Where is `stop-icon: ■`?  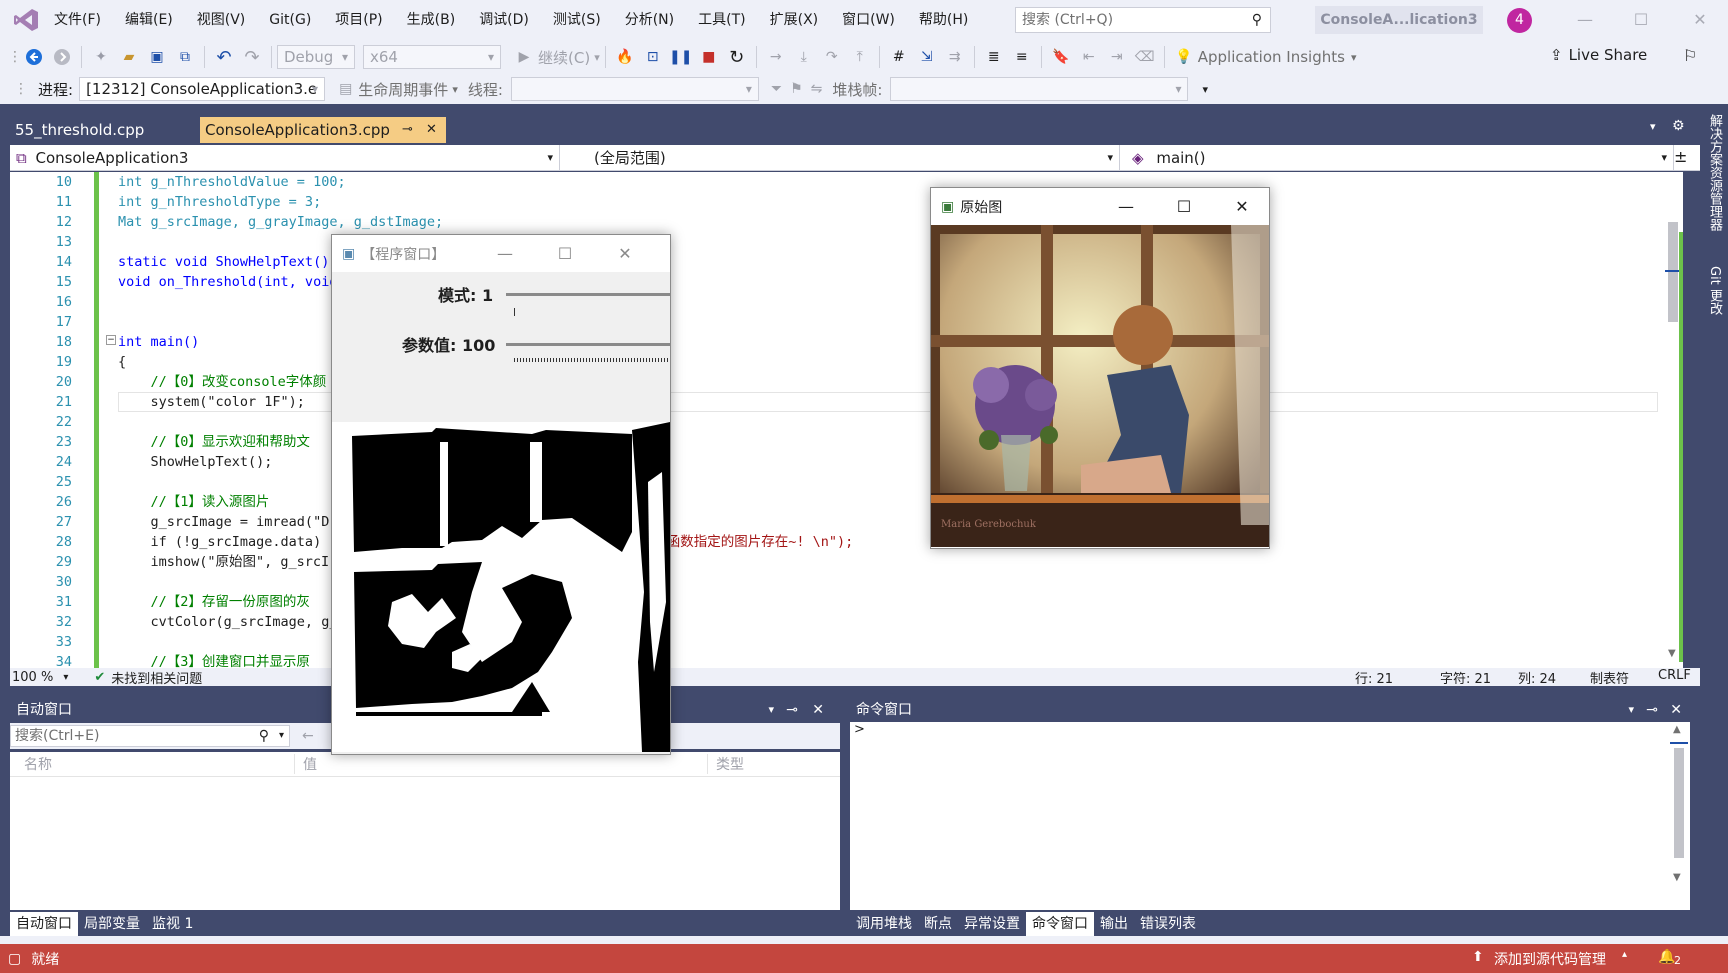 stop-icon: ■ is located at coordinates (709, 57).